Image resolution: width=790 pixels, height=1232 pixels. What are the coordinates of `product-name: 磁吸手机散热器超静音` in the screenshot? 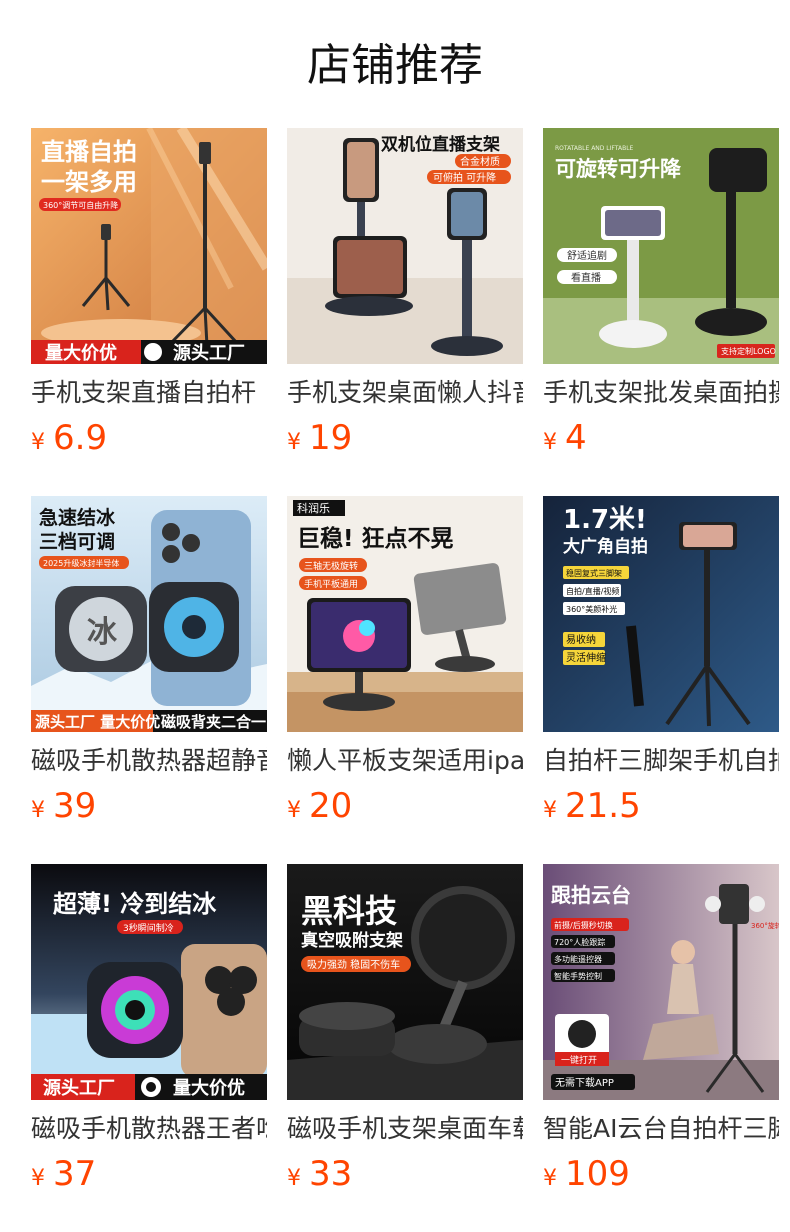 It's located at (149, 761).